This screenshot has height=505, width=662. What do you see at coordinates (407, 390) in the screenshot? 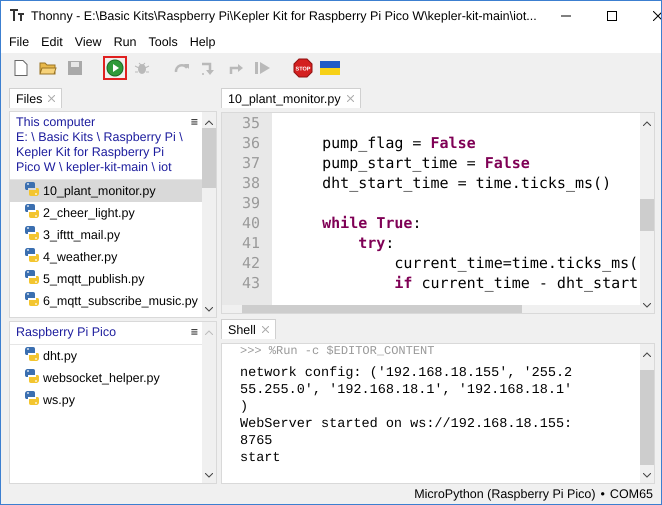
I see `shell-output-line: 55.255.0', '192.168.18.1', '192.168.18.1'` at bounding box center [407, 390].